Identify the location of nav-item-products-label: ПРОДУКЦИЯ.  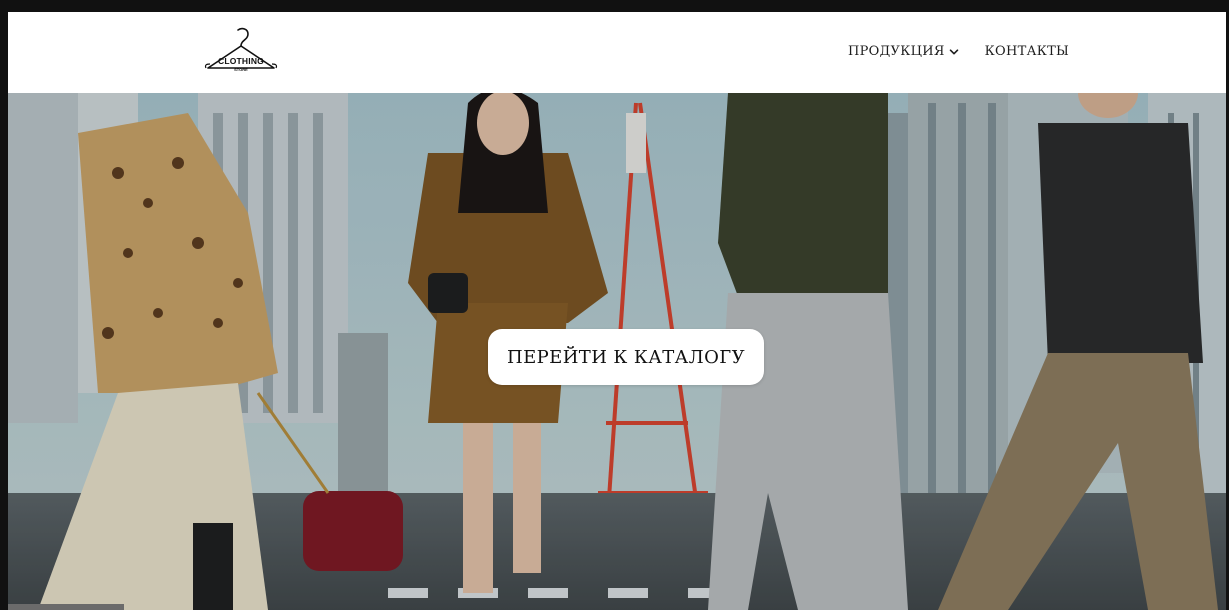
(896, 51).